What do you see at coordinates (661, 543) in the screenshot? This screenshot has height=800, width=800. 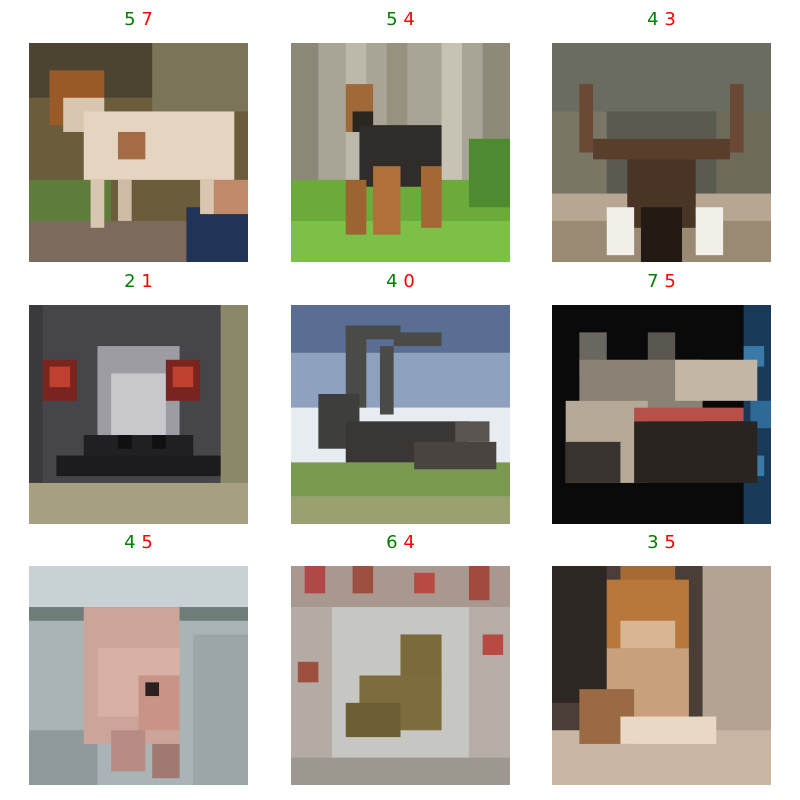 I see `tile-caption: 3 5` at bounding box center [661, 543].